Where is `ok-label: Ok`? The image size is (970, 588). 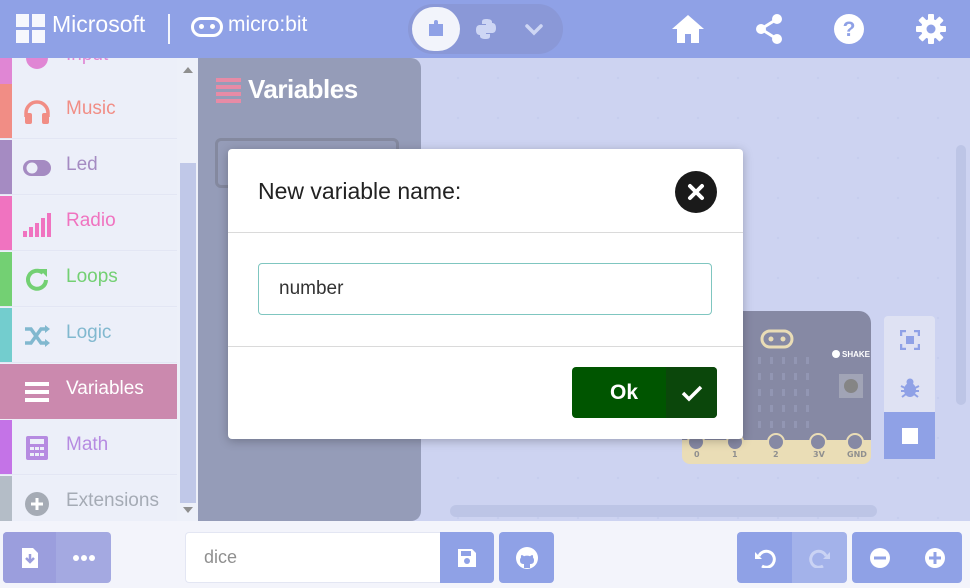 ok-label: Ok is located at coordinates (623, 392).